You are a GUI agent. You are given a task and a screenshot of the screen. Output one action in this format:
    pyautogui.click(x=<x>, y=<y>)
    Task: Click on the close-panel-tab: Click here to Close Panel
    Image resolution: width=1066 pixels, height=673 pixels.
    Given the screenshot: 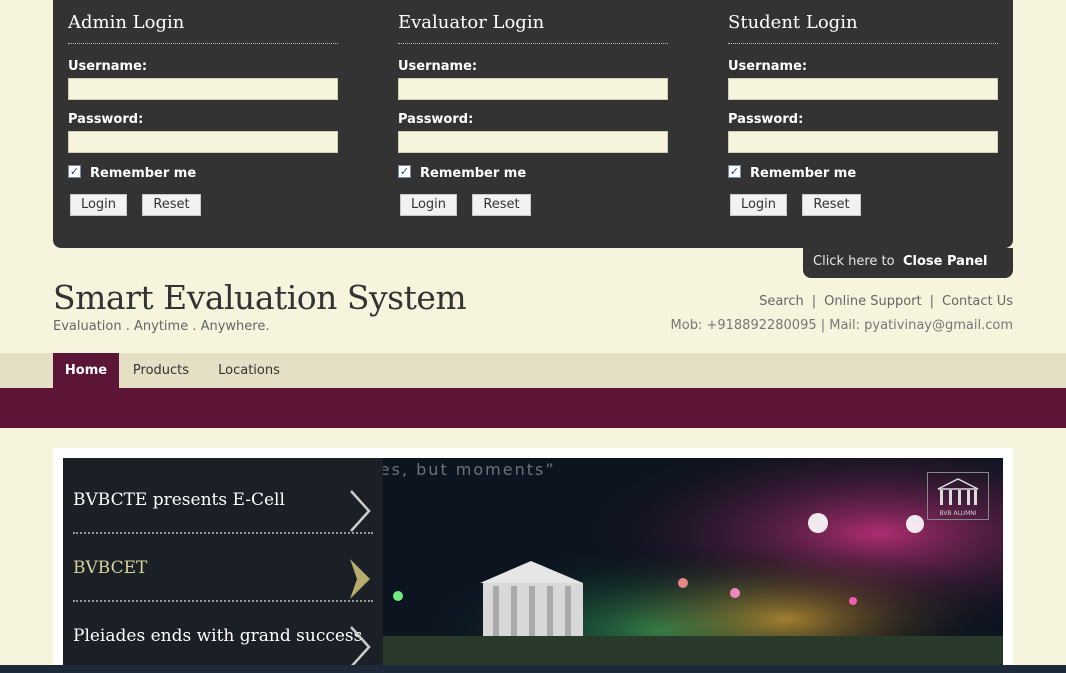 What is the action you would take?
    pyautogui.click(x=908, y=263)
    